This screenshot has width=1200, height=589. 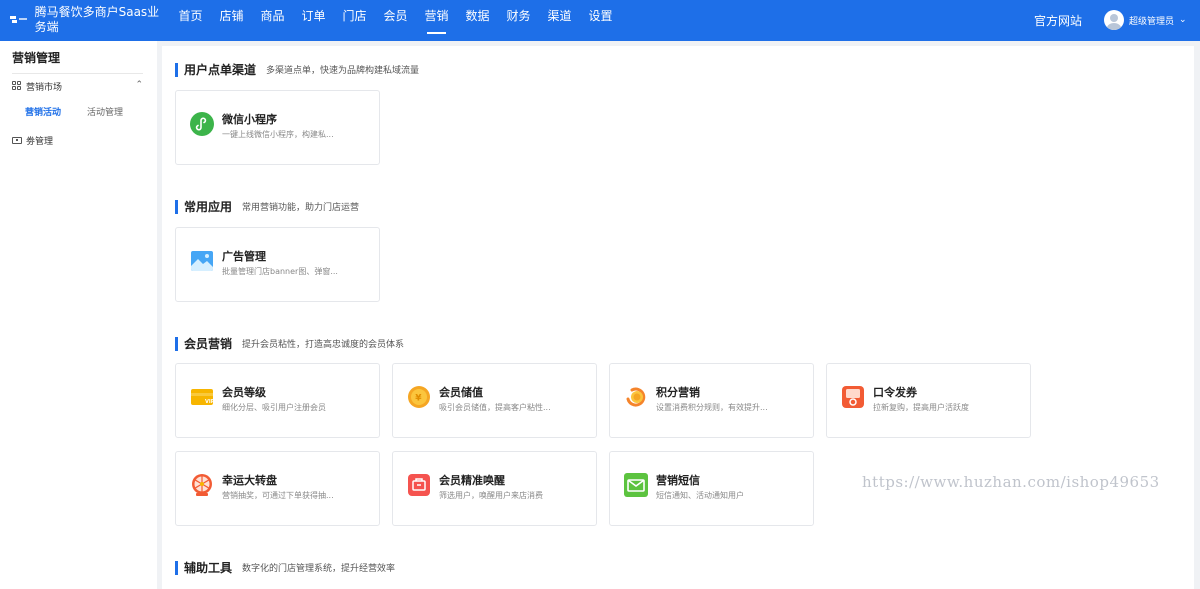 I want to click on sidebar-group-label: 劵管理, so click(x=40, y=141).